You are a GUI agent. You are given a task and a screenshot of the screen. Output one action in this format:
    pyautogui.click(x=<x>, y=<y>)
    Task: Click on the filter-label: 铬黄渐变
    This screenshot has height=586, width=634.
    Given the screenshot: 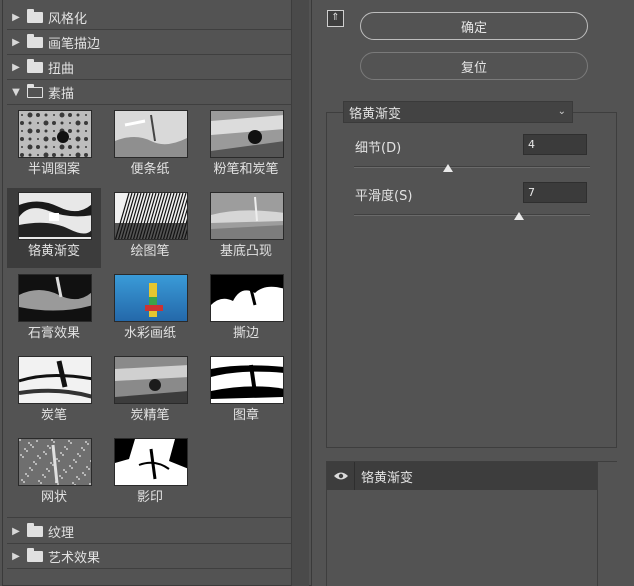 What is the action you would take?
    pyautogui.click(x=53, y=251)
    